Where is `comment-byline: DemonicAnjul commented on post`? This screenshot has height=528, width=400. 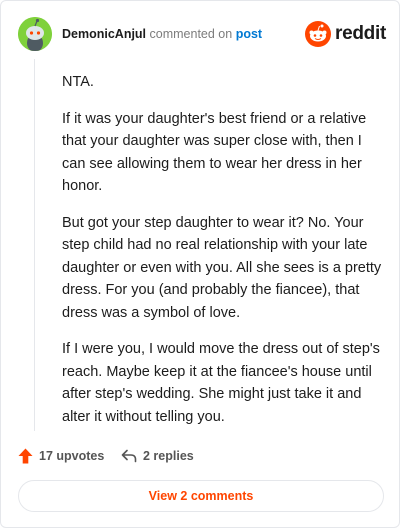
comment-byline: DemonicAnjul commented on post is located at coordinates (162, 34).